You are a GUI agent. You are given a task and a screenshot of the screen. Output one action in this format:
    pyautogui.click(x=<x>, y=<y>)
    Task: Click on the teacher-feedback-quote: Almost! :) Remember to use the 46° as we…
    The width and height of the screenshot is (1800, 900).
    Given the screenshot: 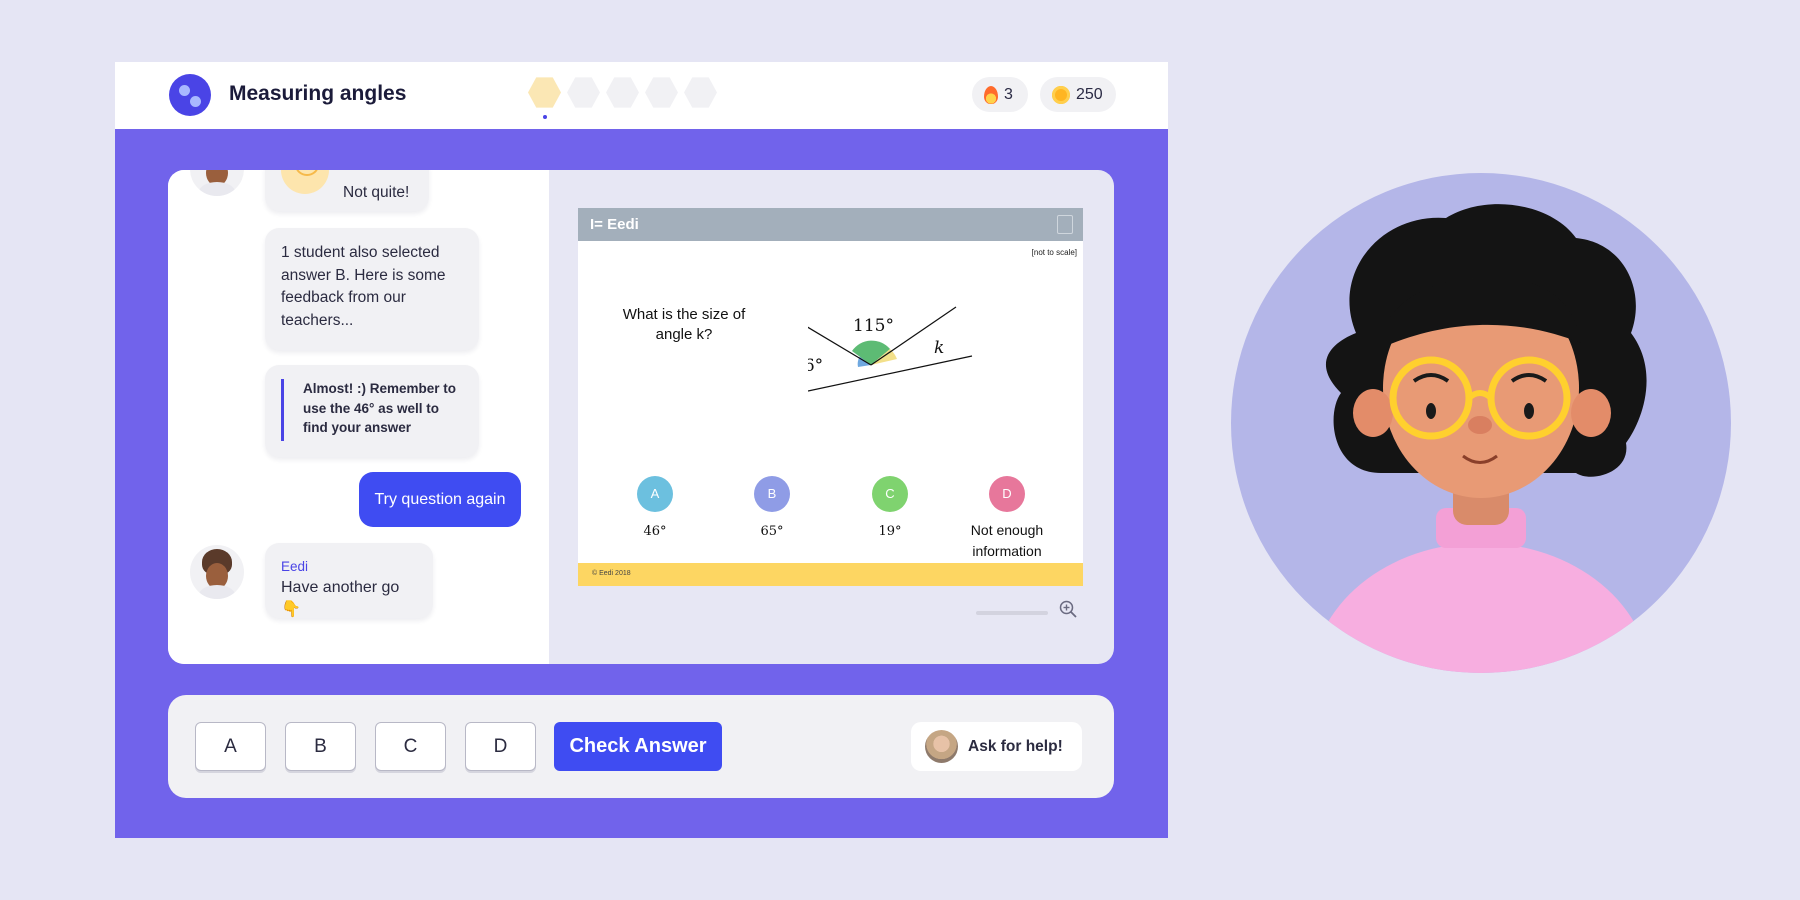 What is the action you would take?
    pyautogui.click(x=372, y=411)
    